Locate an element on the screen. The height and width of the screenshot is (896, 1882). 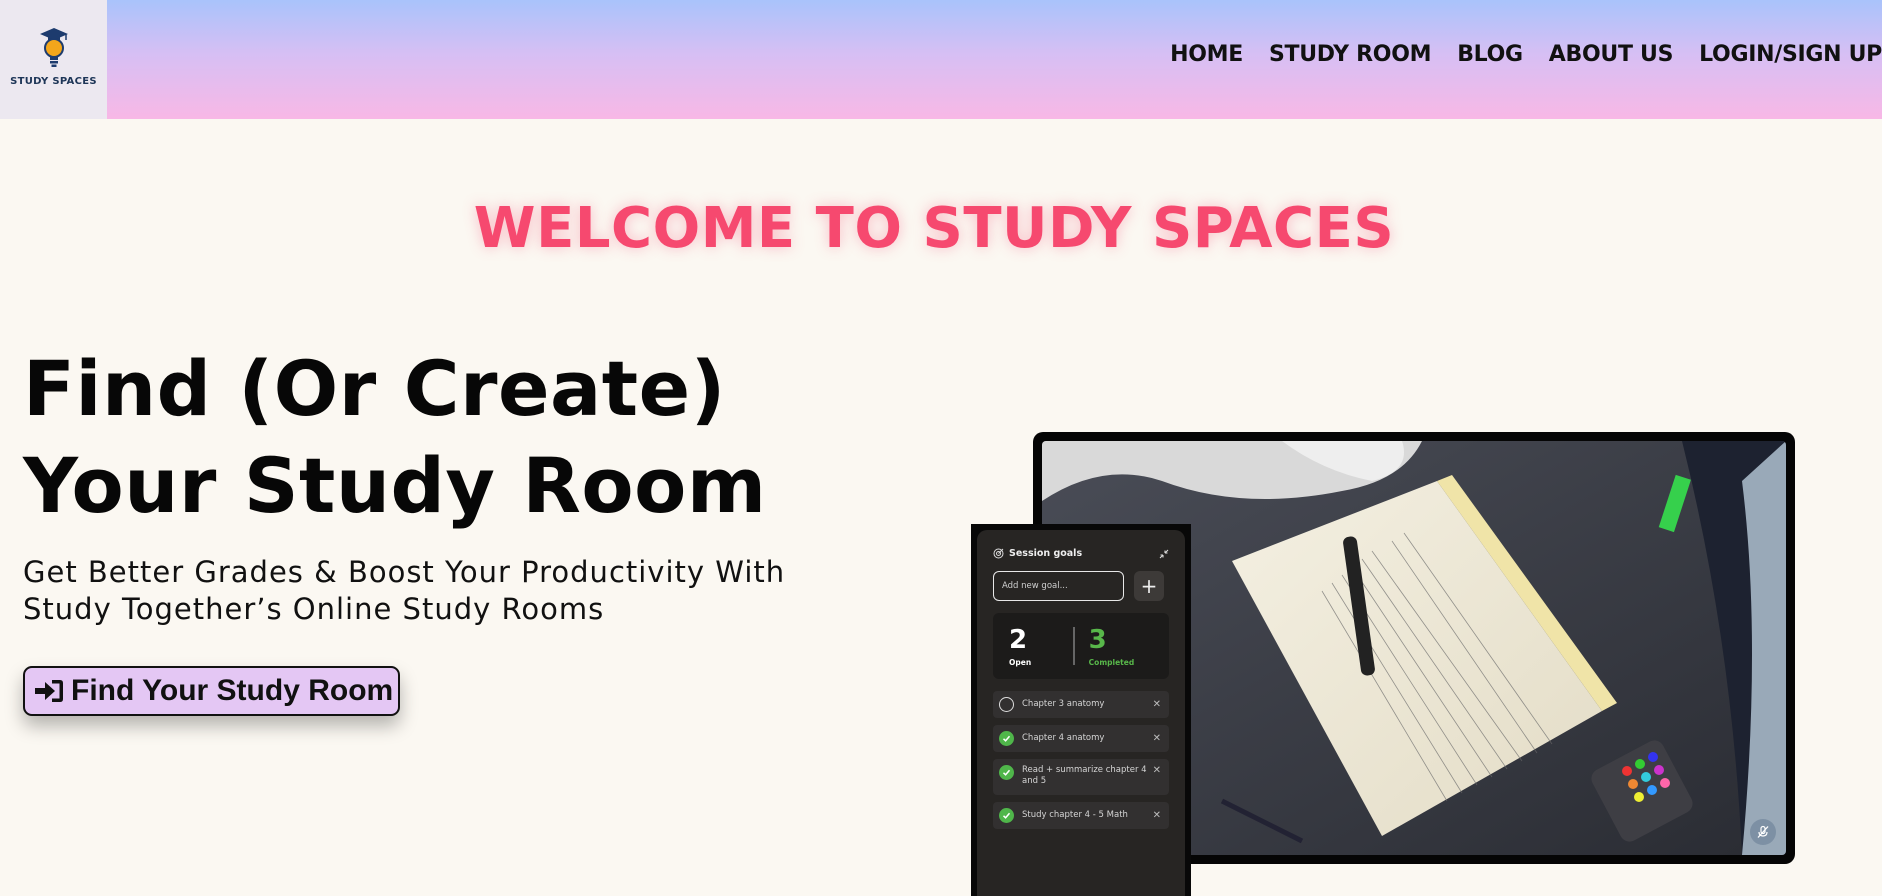
stats-divider is located at coordinates (1074, 646).